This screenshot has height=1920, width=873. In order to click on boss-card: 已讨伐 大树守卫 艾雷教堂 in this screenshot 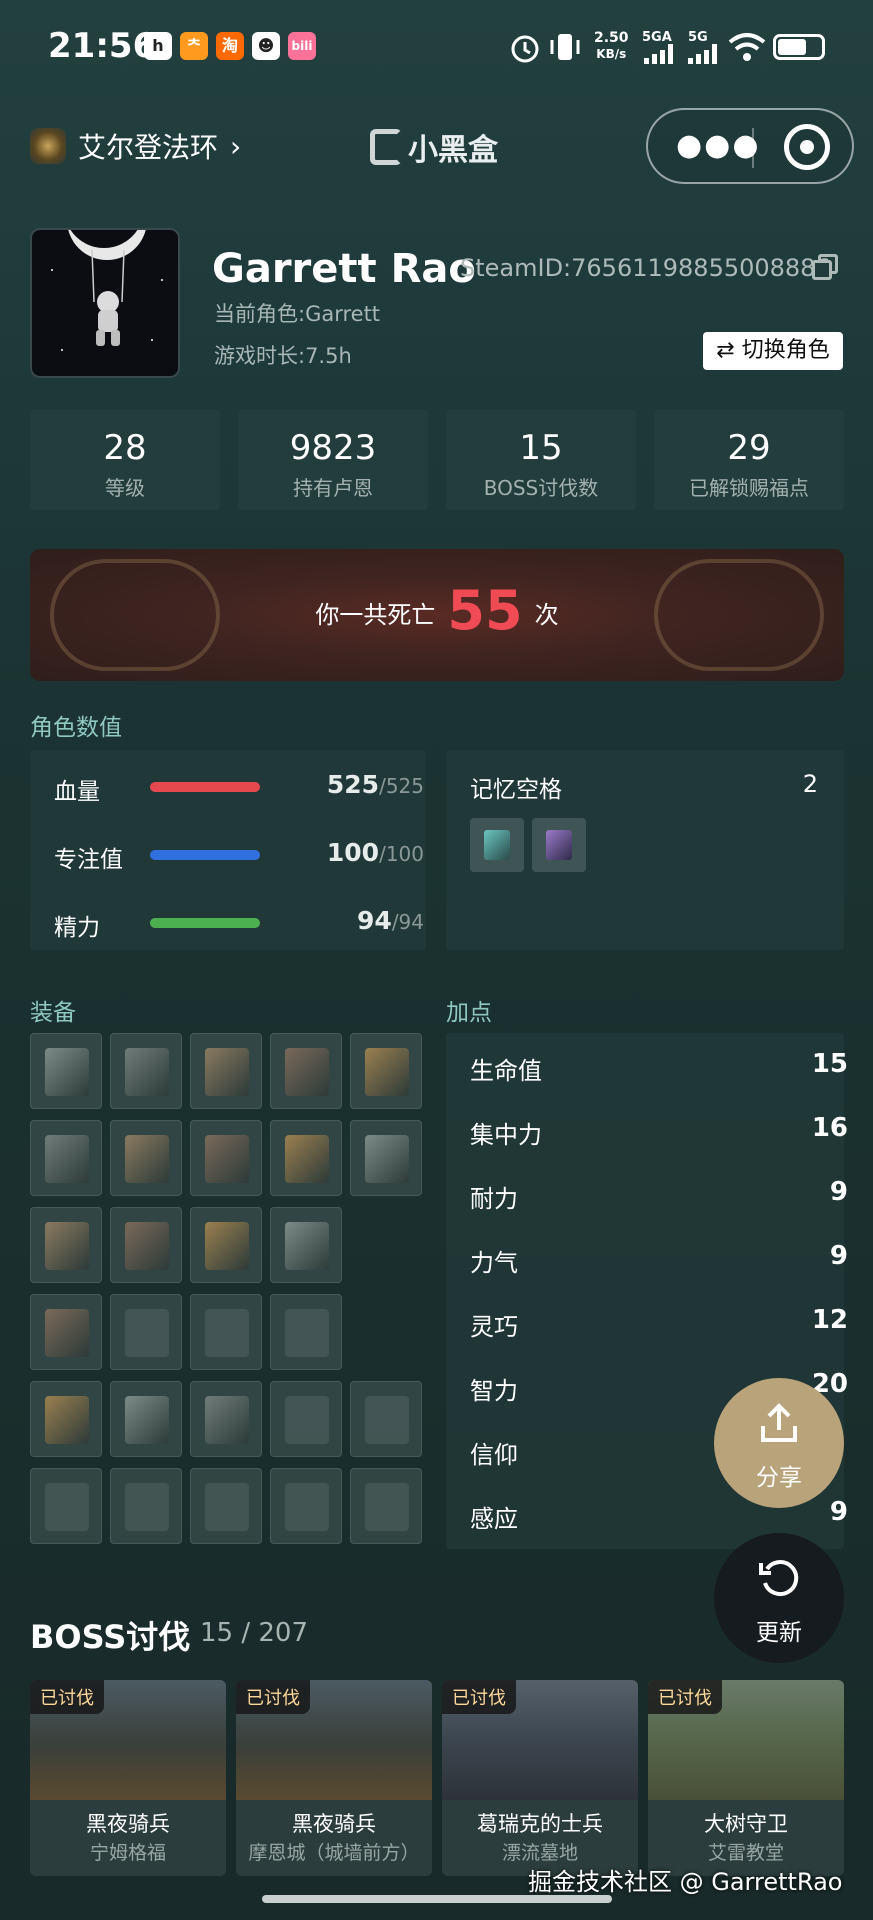, I will do `click(746, 1778)`.